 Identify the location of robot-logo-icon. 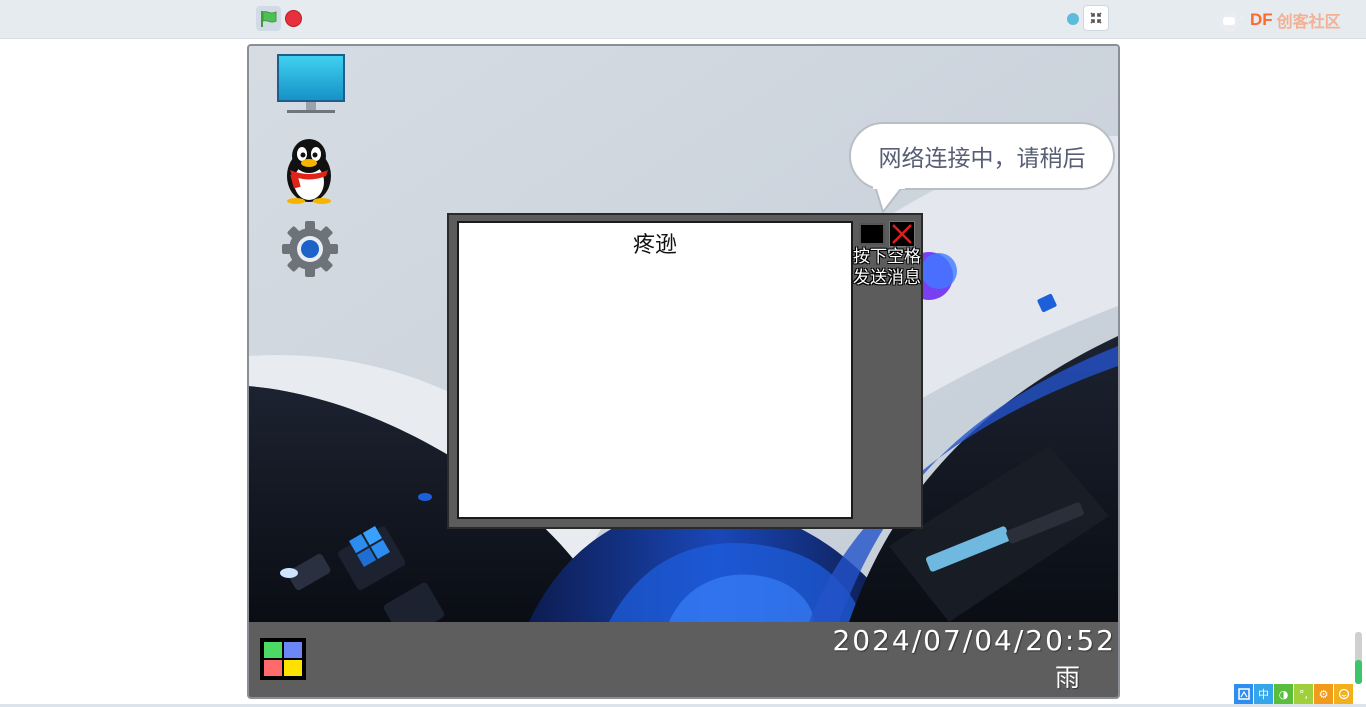
(1229, 22).